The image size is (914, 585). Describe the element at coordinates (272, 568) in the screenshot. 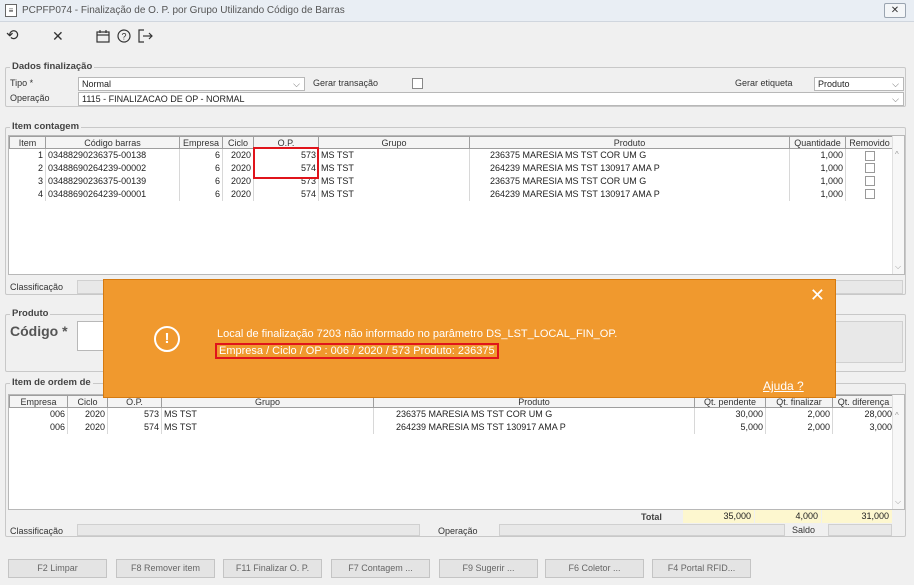

I see `f11-finalizar-op-button: F11 Finalizar O. P.` at that location.